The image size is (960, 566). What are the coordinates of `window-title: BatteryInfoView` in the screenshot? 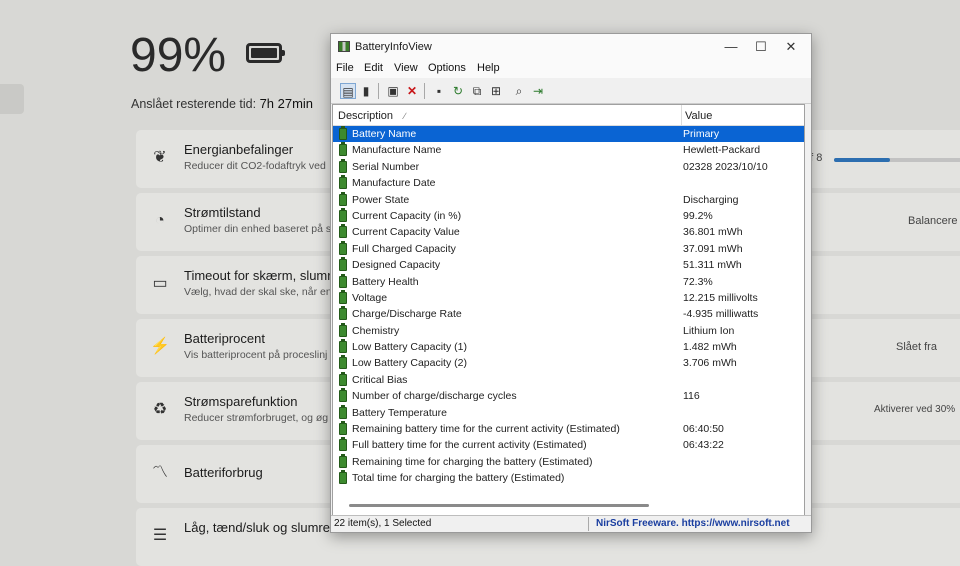 It's located at (393, 47).